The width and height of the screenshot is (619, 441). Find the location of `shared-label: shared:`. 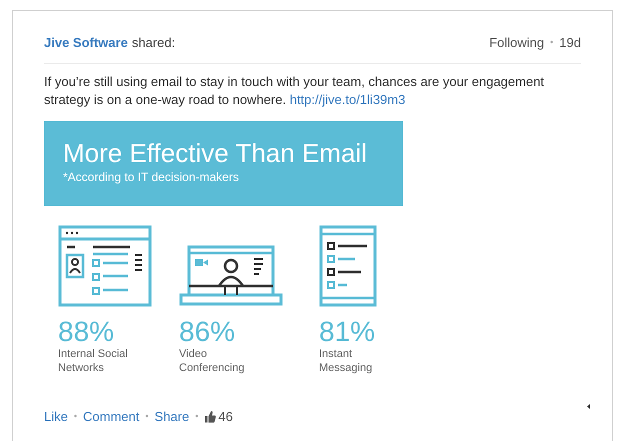

shared-label: shared: is located at coordinates (154, 43).